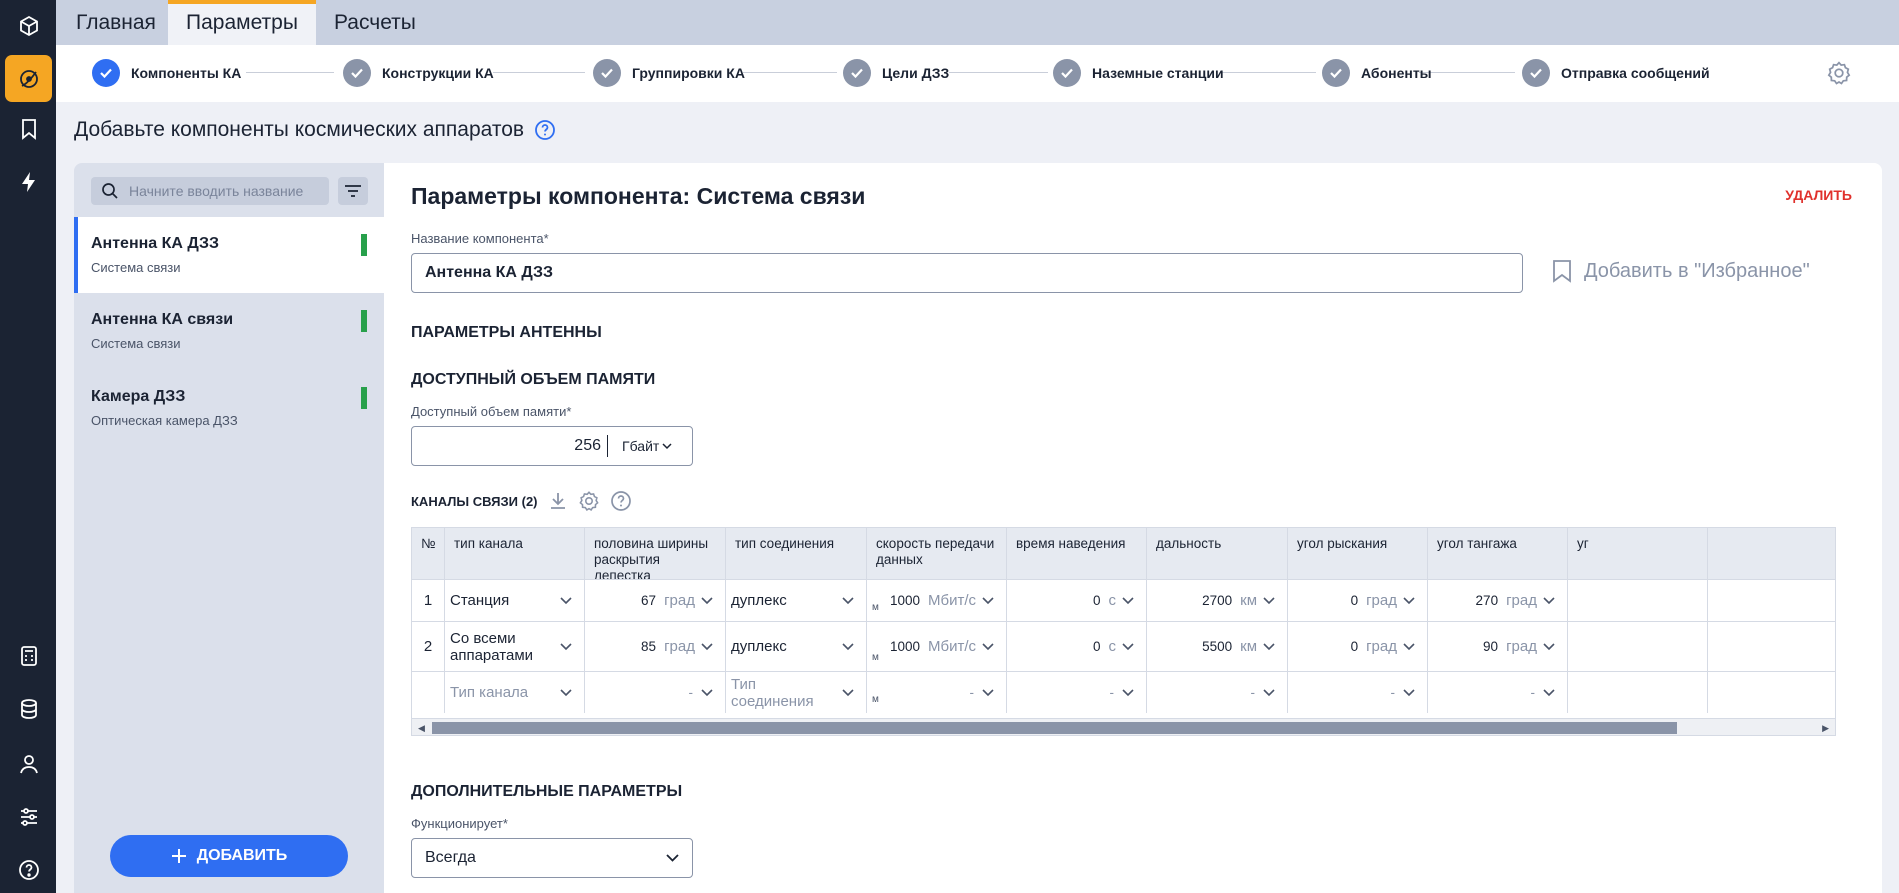 The width and height of the screenshot is (1899, 893). I want to click on add-to-favorites-button: Добавить в "Избранное", so click(1681, 271).